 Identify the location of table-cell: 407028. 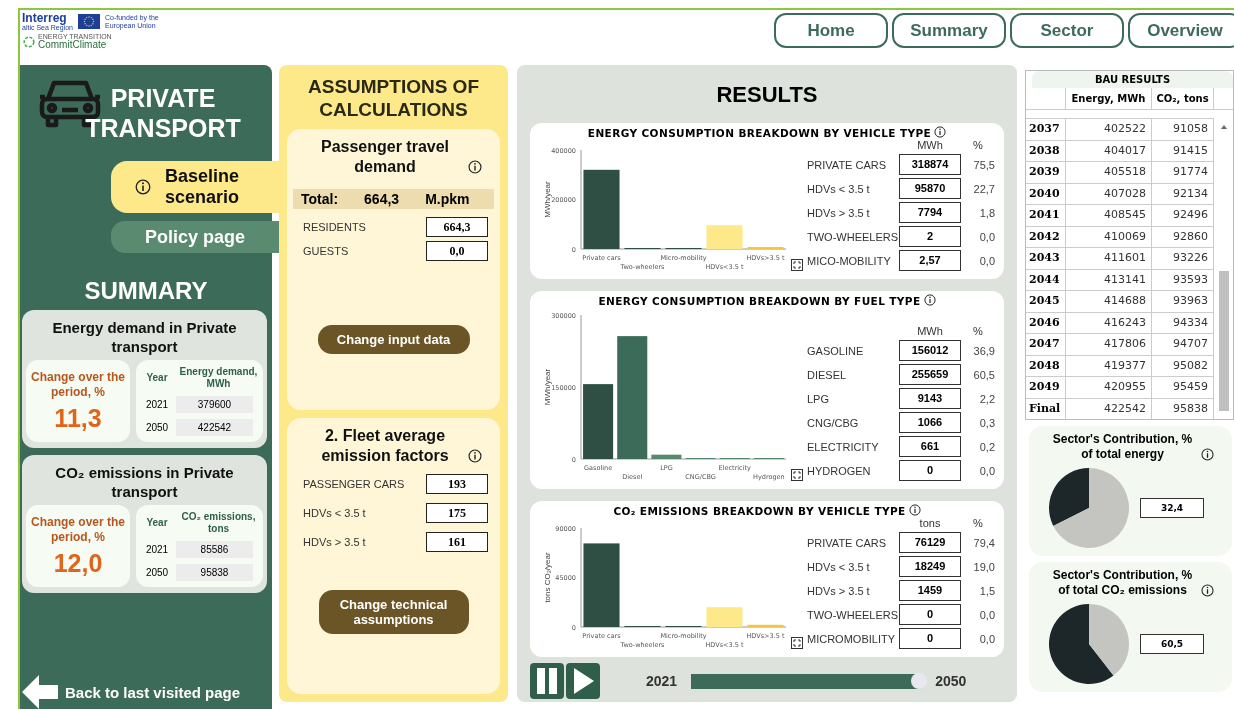
(1109, 193).